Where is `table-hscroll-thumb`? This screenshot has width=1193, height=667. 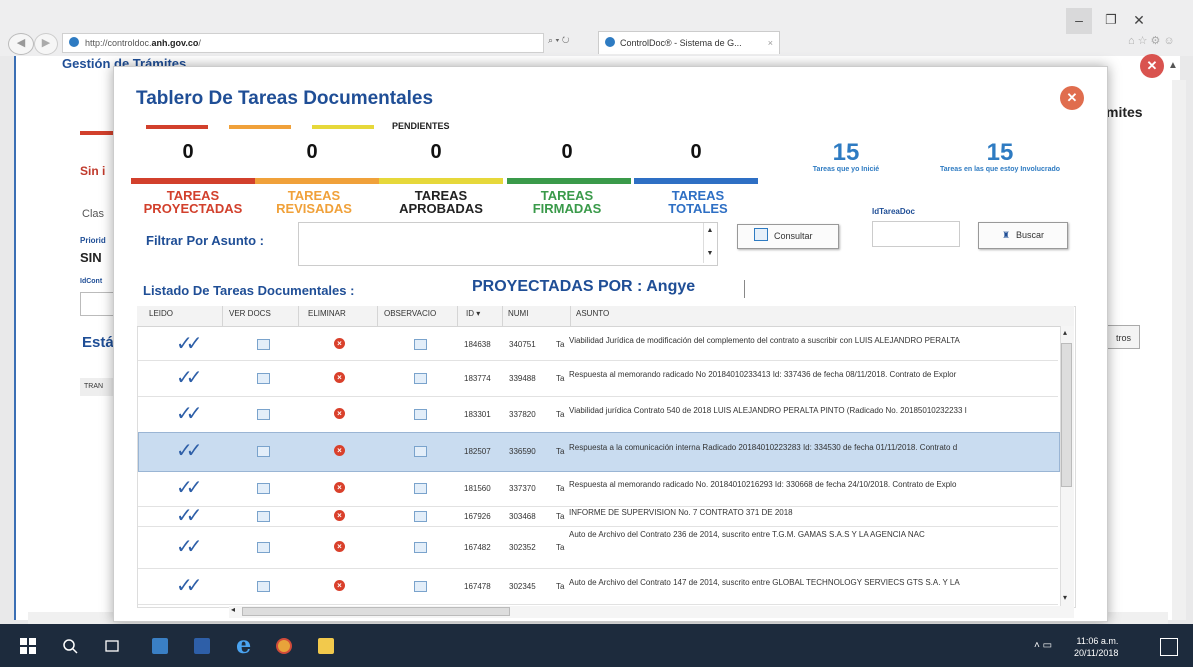 table-hscroll-thumb is located at coordinates (376, 611).